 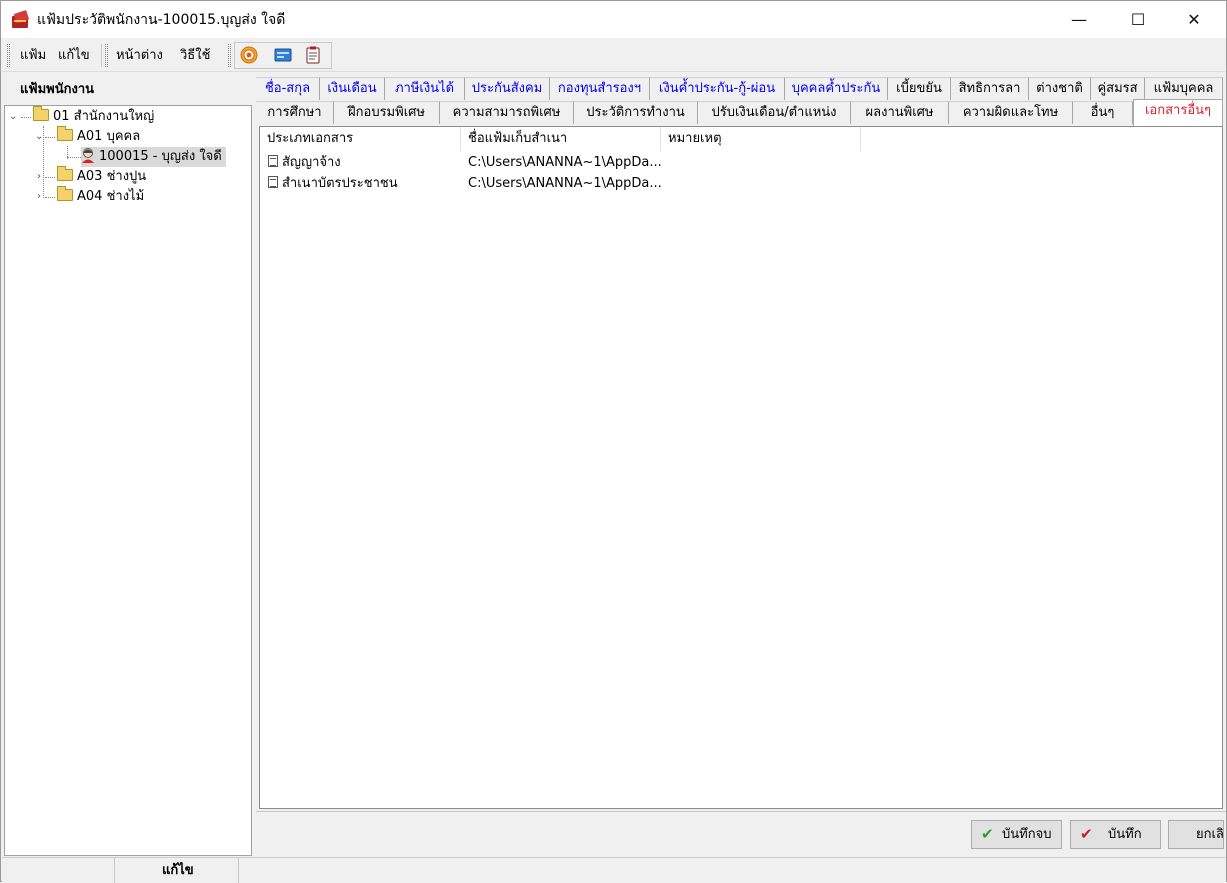 I want to click on tab-special-achievement: ผลงานพิเศษ, so click(x=900, y=112).